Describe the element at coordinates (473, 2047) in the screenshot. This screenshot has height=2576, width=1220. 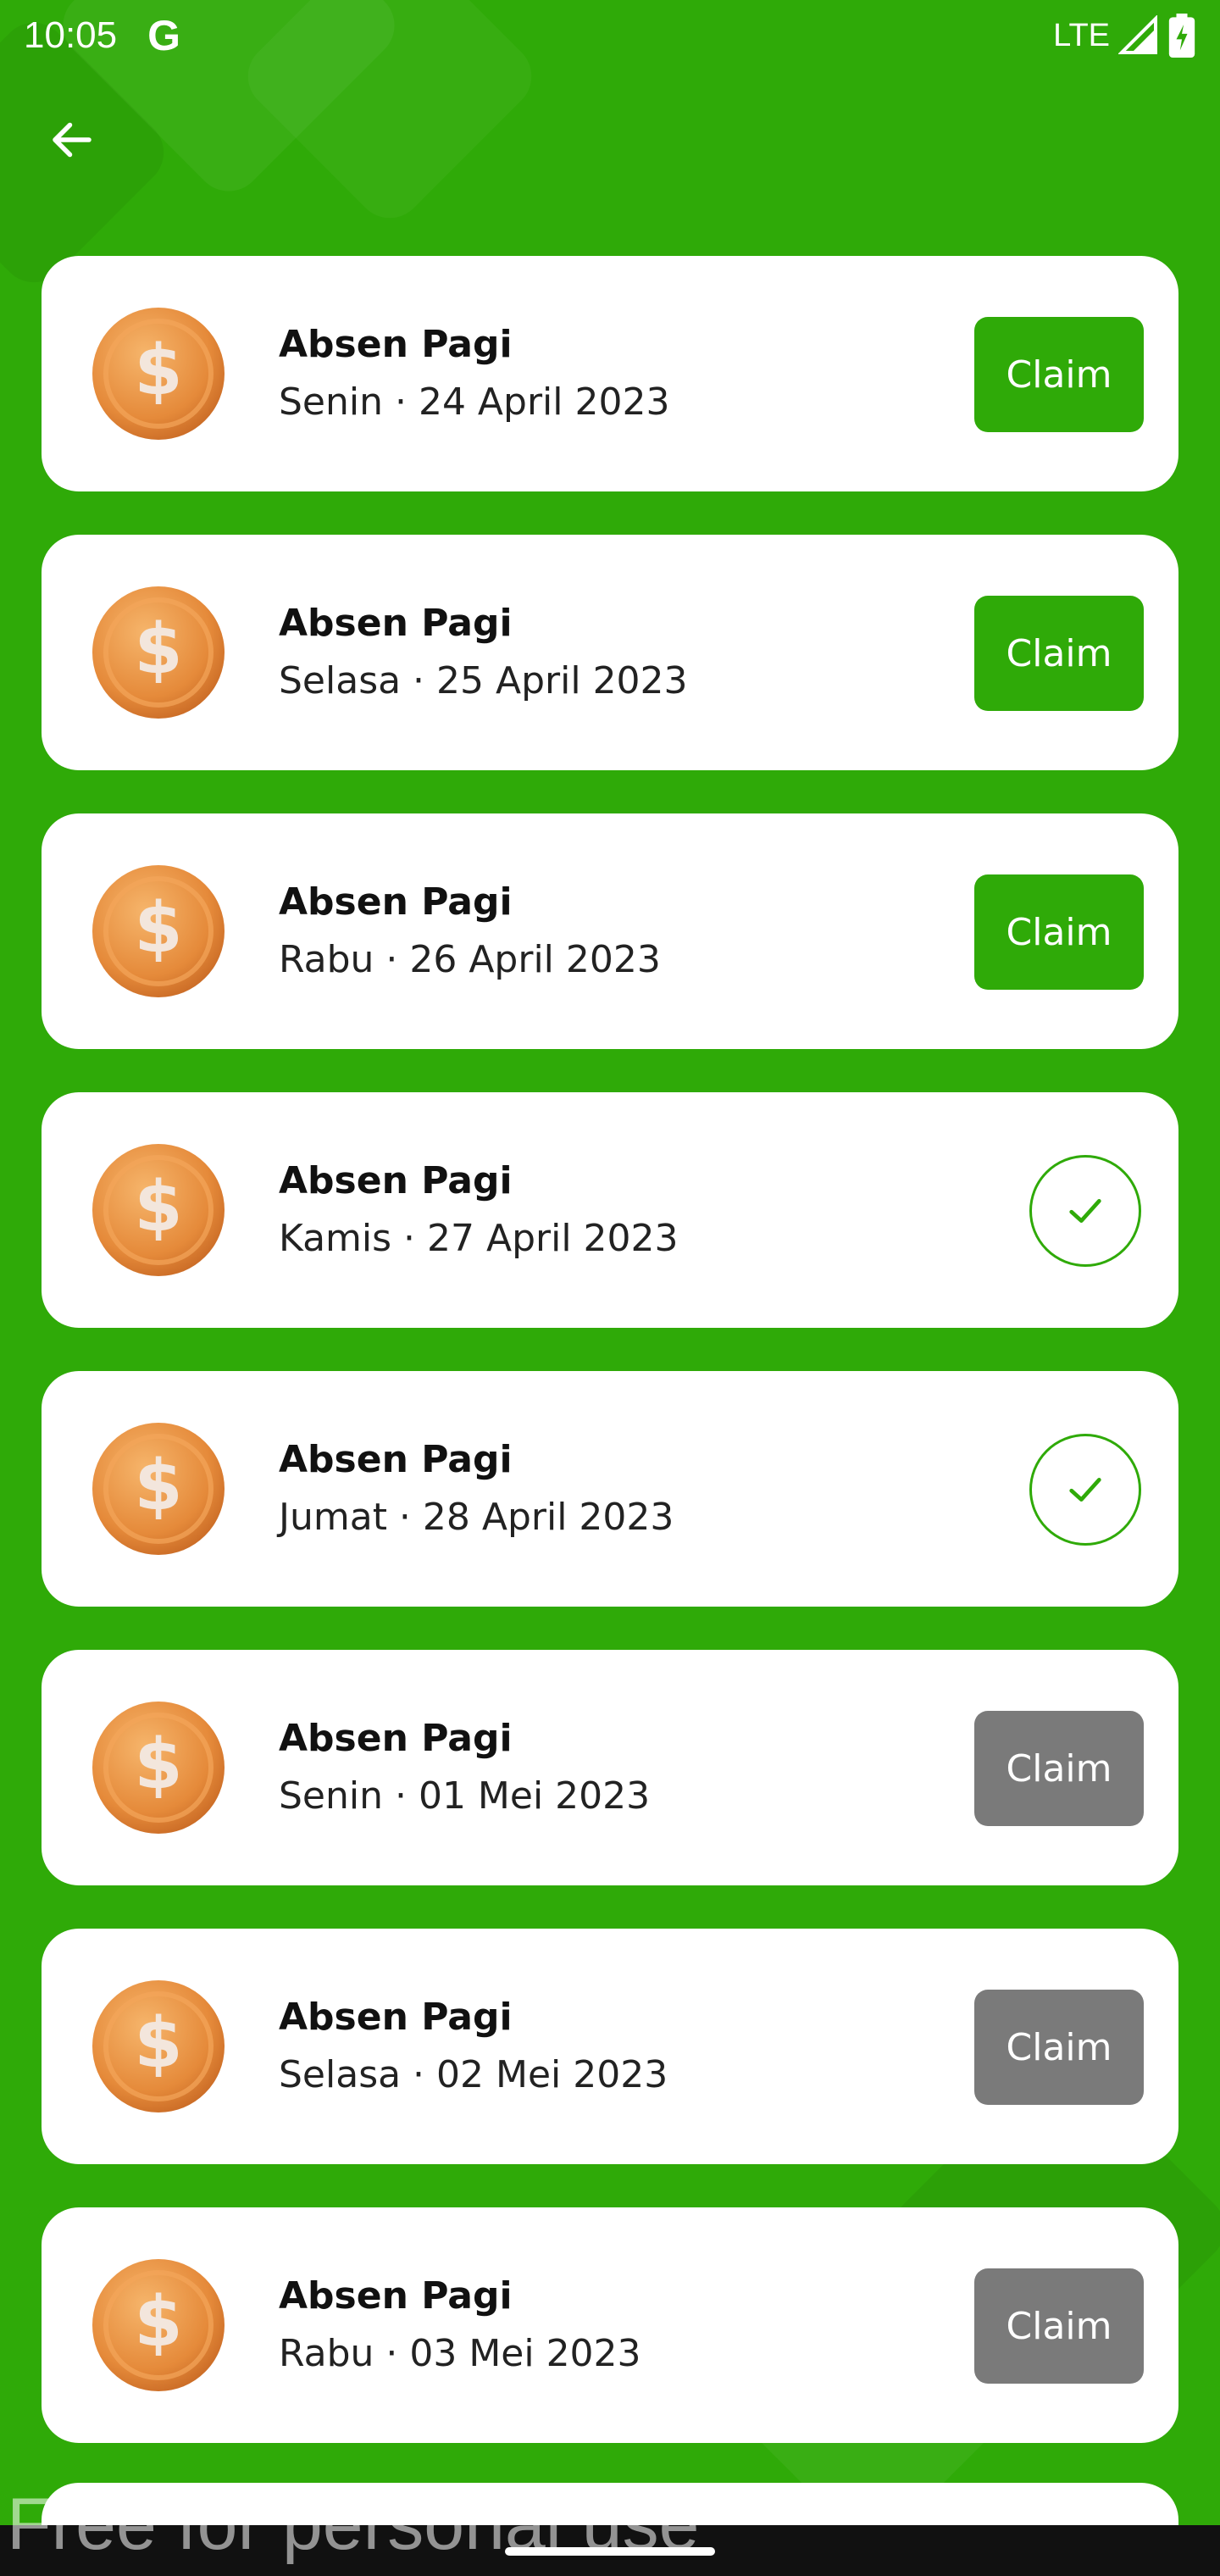
I see `list-item-text: Absen Pagi Selasa · 02 Mei 2023` at that location.